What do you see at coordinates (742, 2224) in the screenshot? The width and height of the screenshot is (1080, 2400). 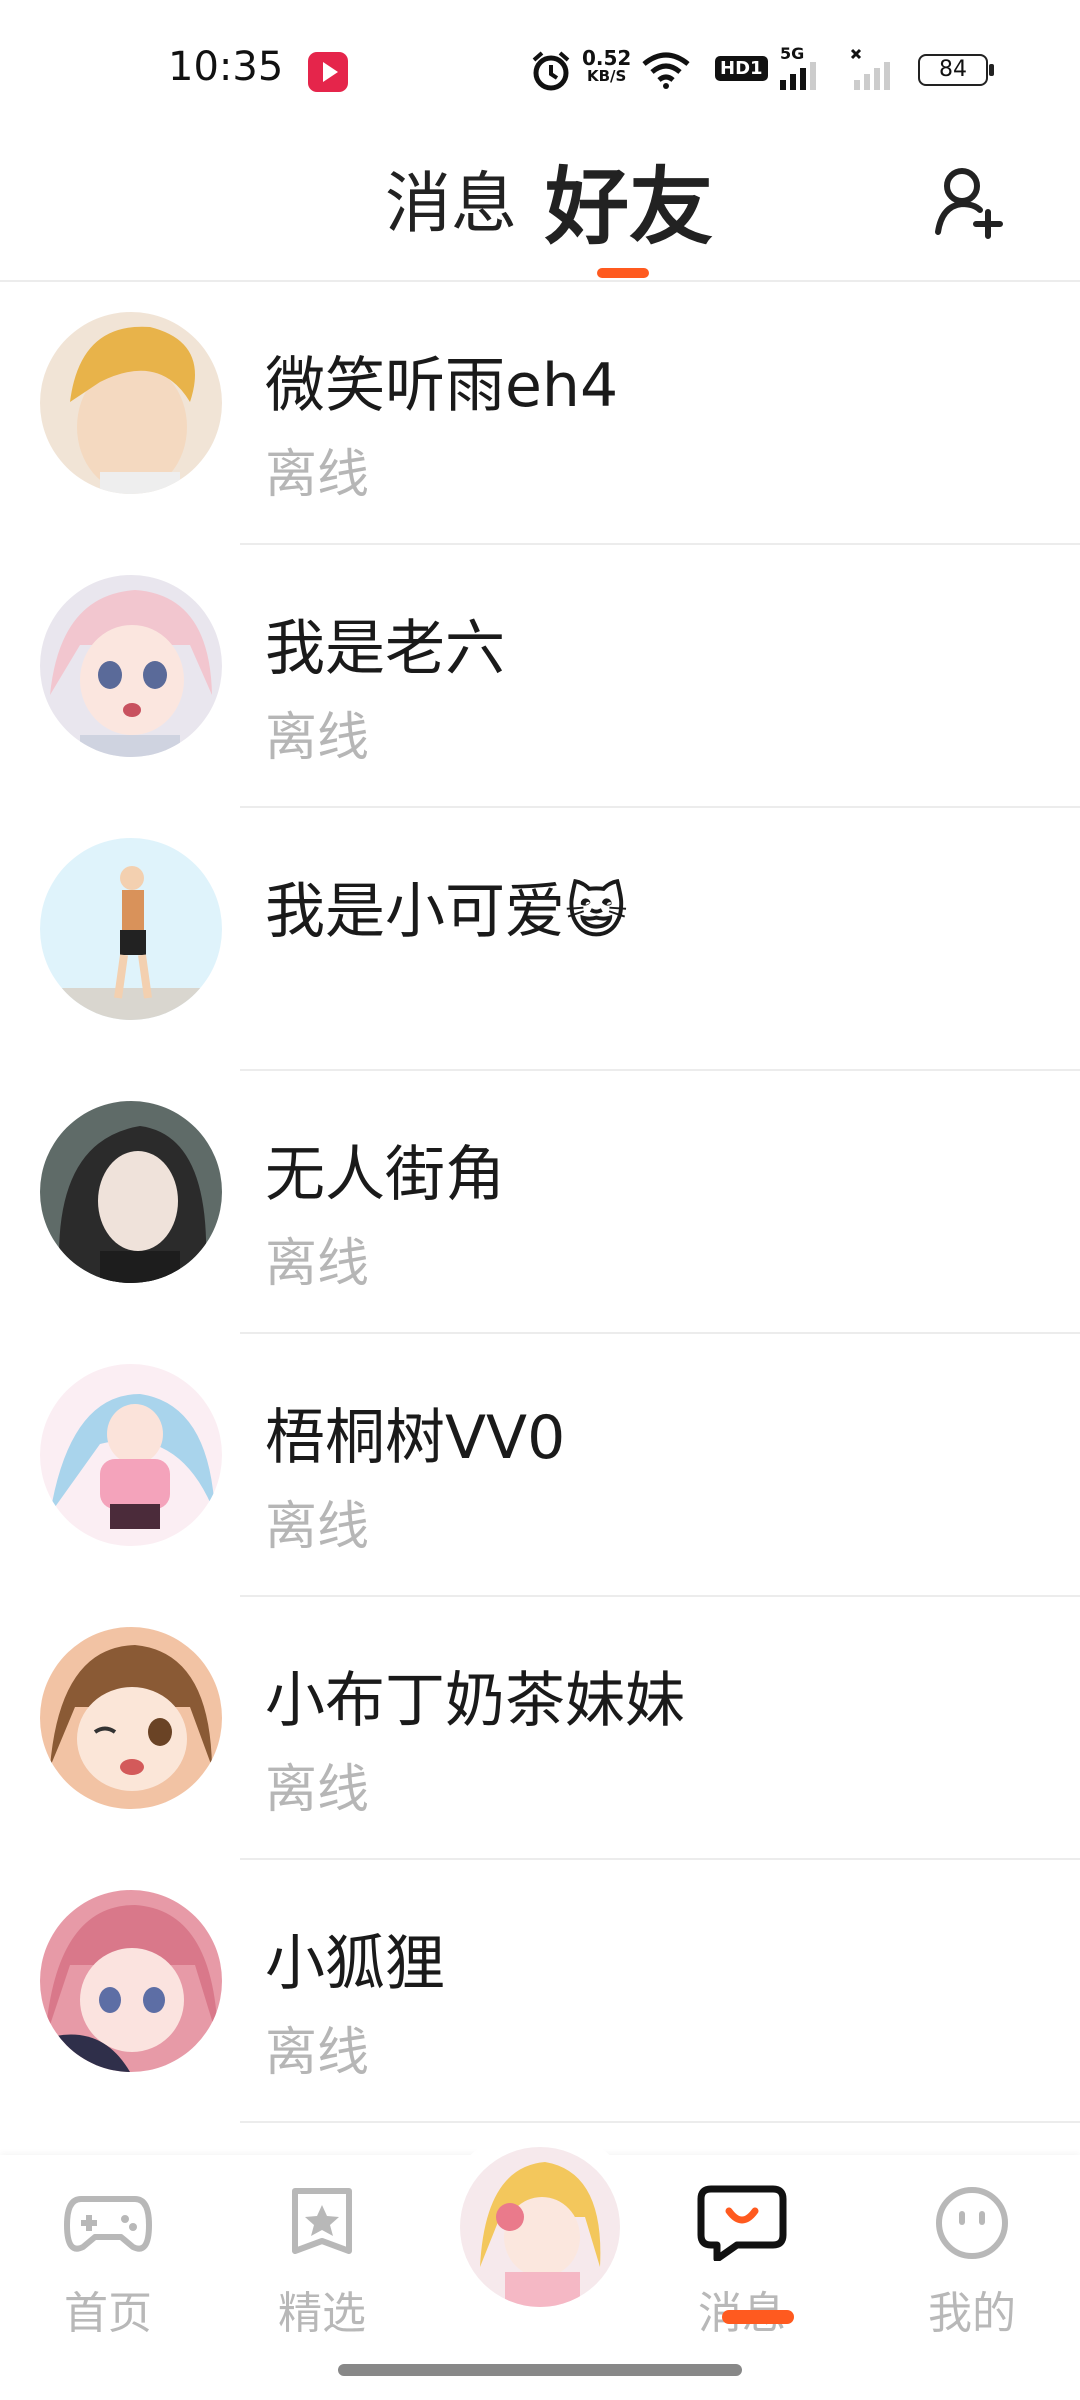 I see `chat-bubble-icon` at bounding box center [742, 2224].